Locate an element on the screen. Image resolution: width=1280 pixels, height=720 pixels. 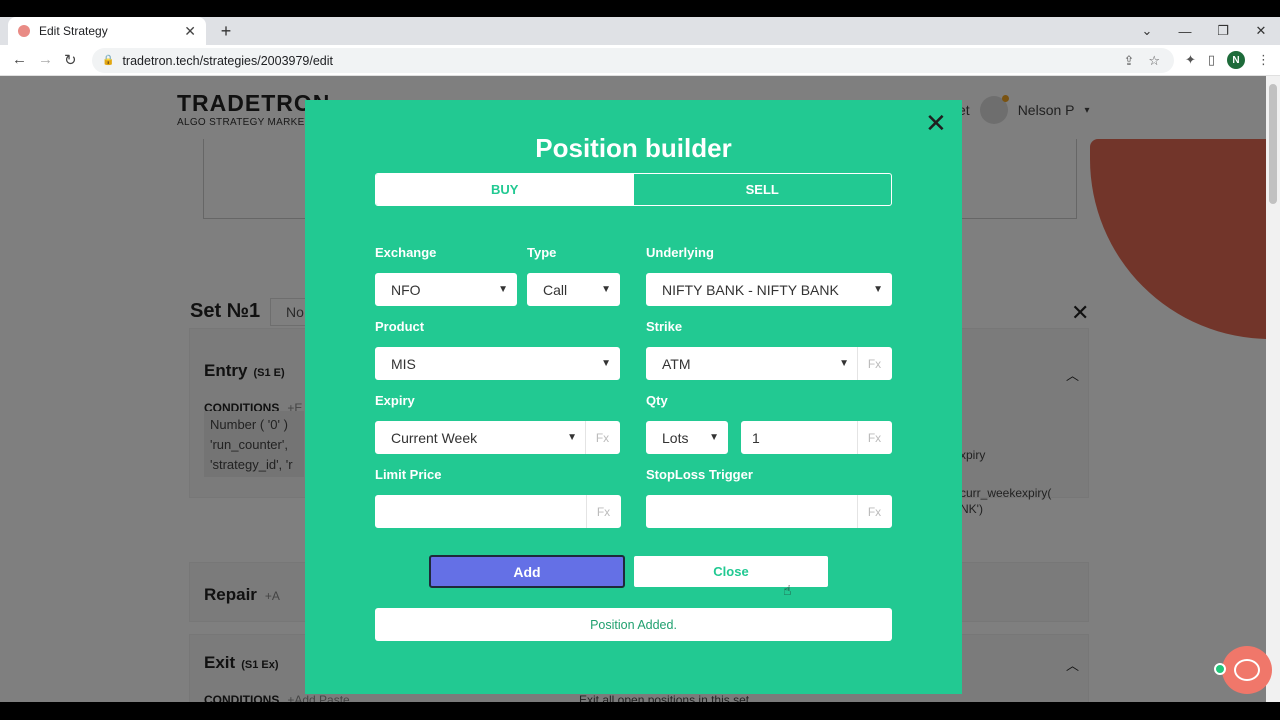
strike-select: ATM ▼ Fx is located at coordinates (769, 363).